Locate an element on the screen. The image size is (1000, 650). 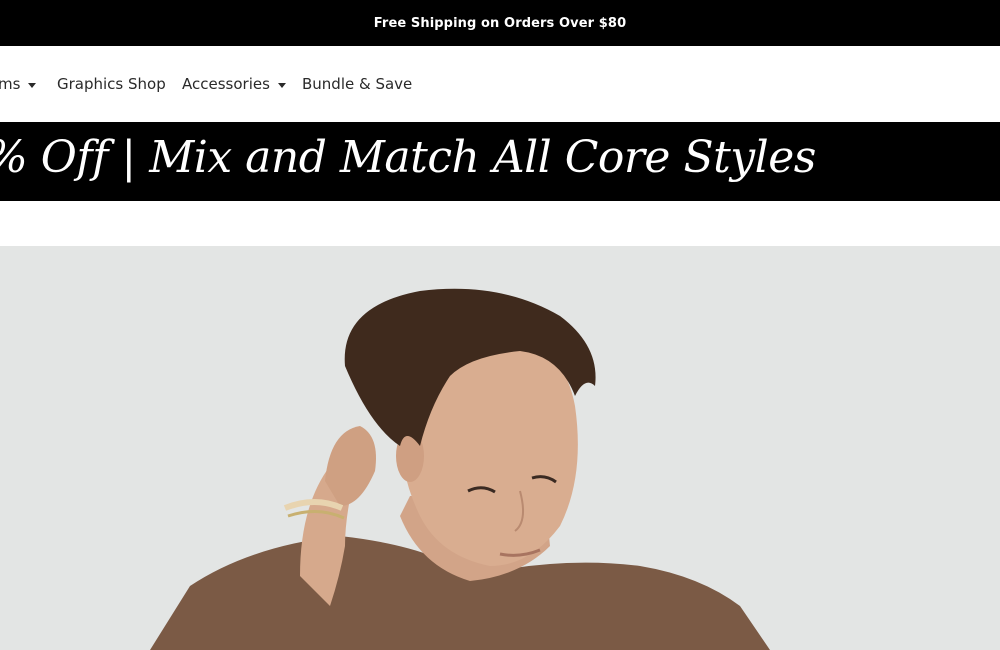
nav-item-label: ms is located at coordinates (10, 84).